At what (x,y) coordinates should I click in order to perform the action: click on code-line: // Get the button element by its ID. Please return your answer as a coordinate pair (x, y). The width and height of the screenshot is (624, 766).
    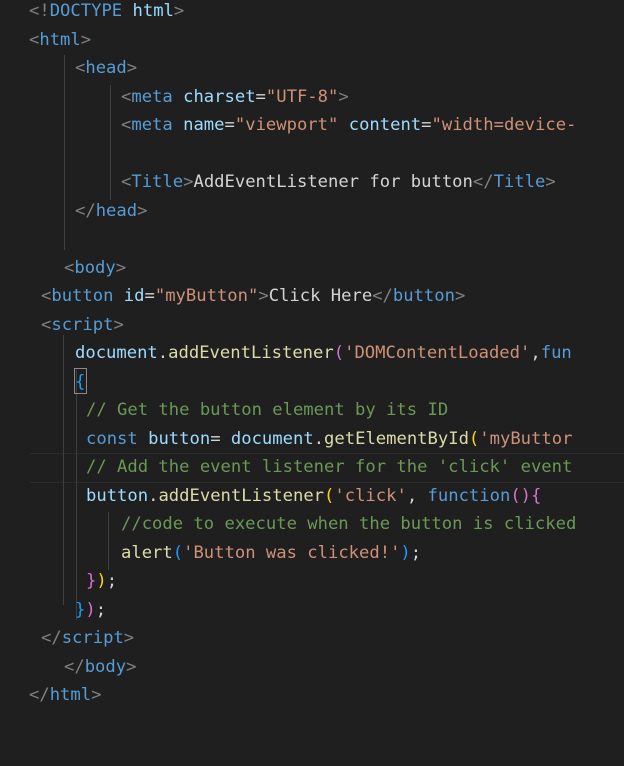
    Looking at the image, I should click on (267, 410).